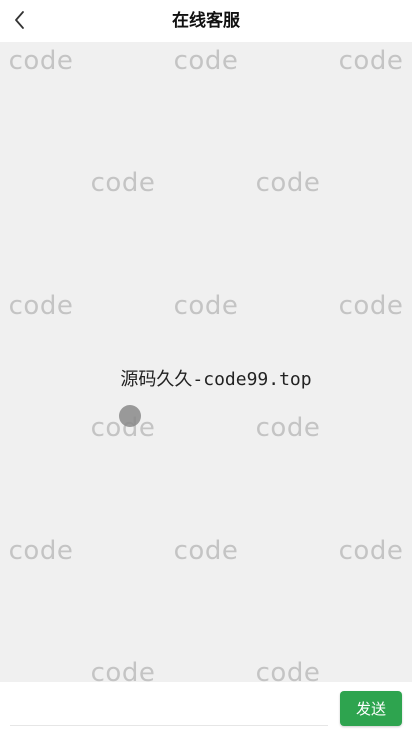  I want to click on chevron-left-icon, so click(19, 20).